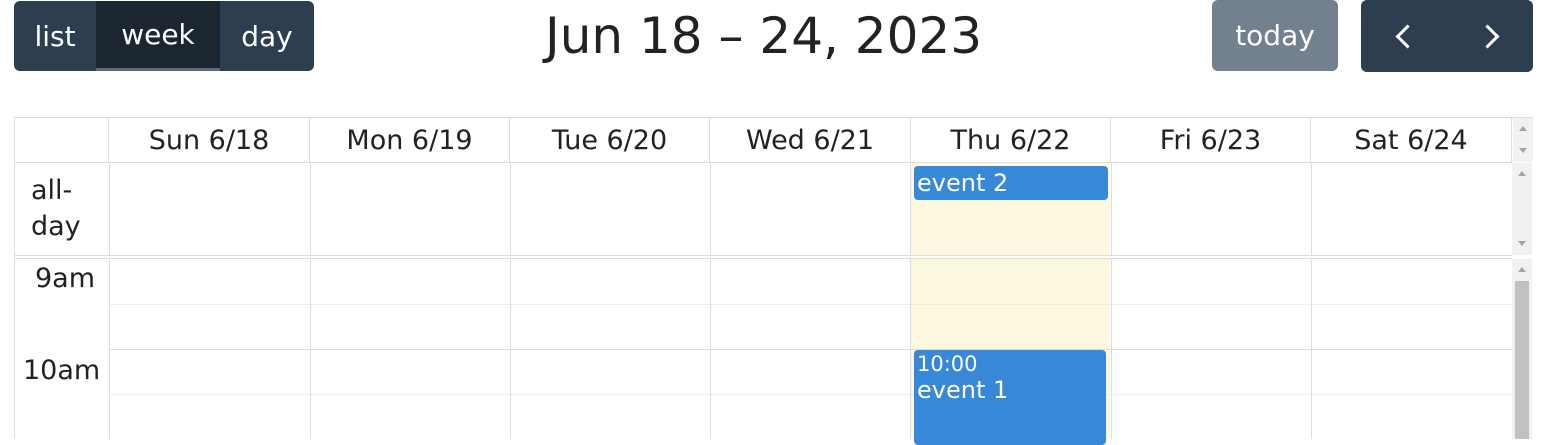  Describe the element at coordinates (1211, 140) in the screenshot. I see `day-header-fri: Fri 6/23` at that location.